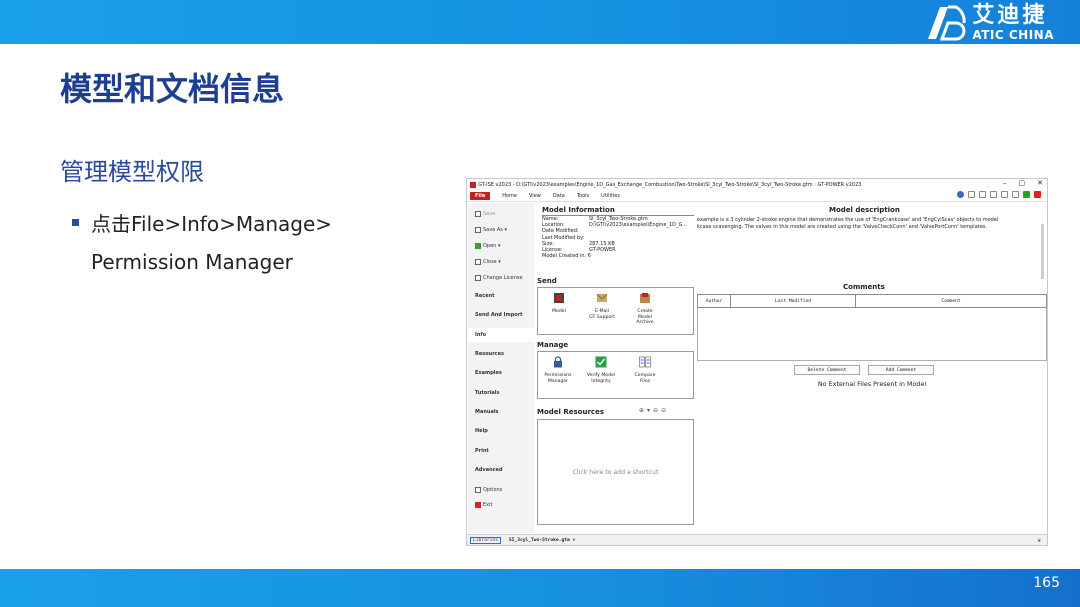  Describe the element at coordinates (1005, 183) in the screenshot. I see `minimize-icon: –` at that location.